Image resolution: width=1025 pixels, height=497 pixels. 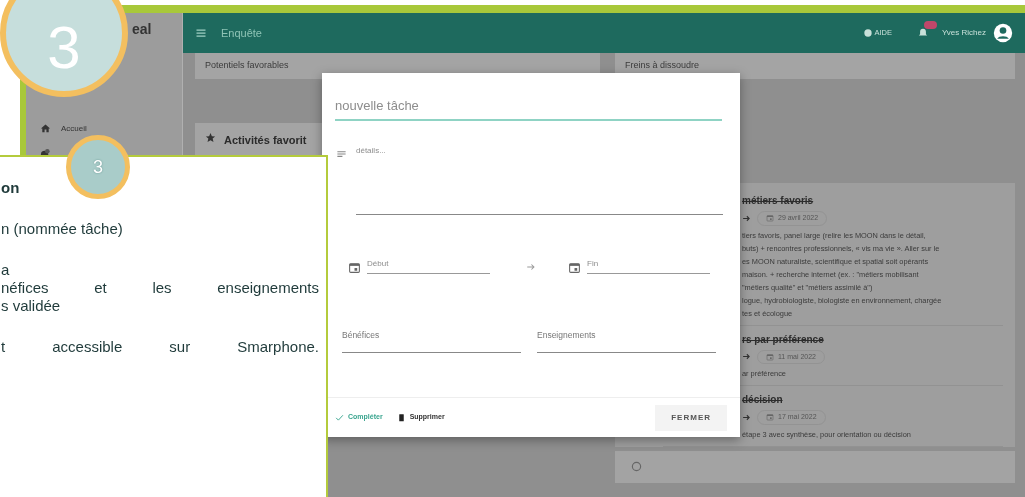 I want to click on callout-text: néfices et les enseignements, so click(x=160, y=288).